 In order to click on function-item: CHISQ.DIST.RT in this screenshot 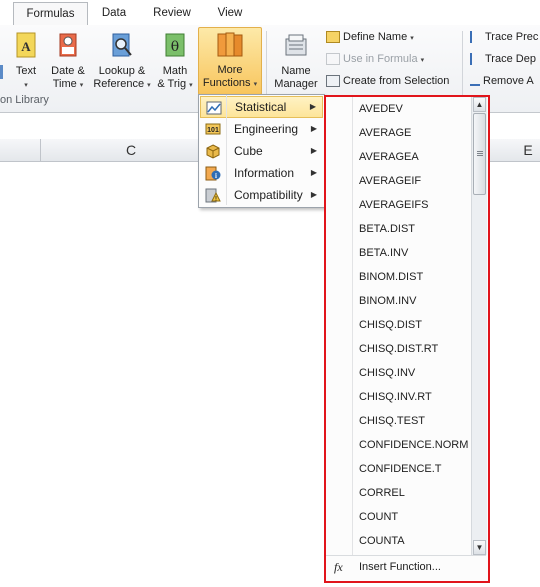, I will do `click(398, 349)`.